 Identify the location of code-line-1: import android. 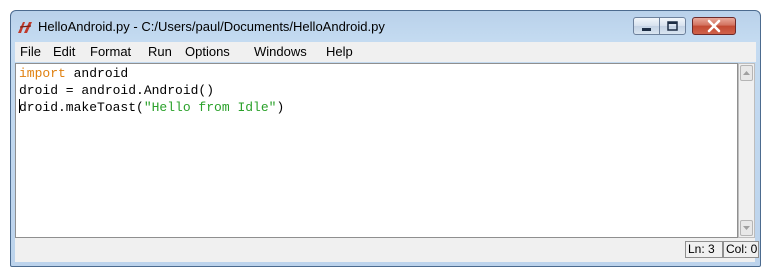
(151, 74).